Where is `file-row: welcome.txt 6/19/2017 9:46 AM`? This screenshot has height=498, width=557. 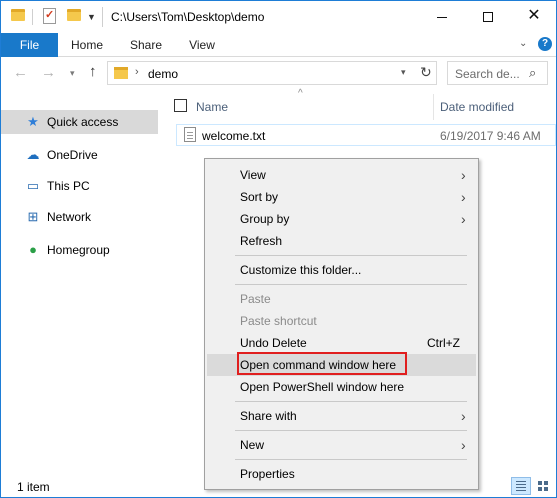
file-row: welcome.txt 6/19/2017 9:46 AM is located at coordinates (366, 135).